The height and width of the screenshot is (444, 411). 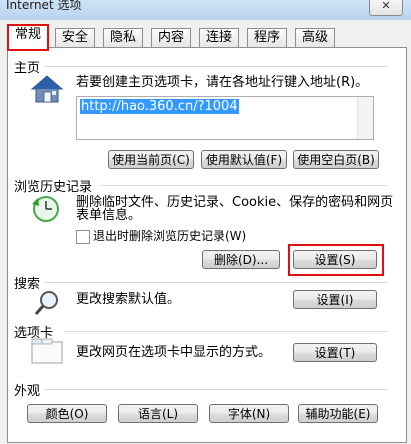 I want to click on history-description-line2: 表单信息。, so click(x=109, y=215).